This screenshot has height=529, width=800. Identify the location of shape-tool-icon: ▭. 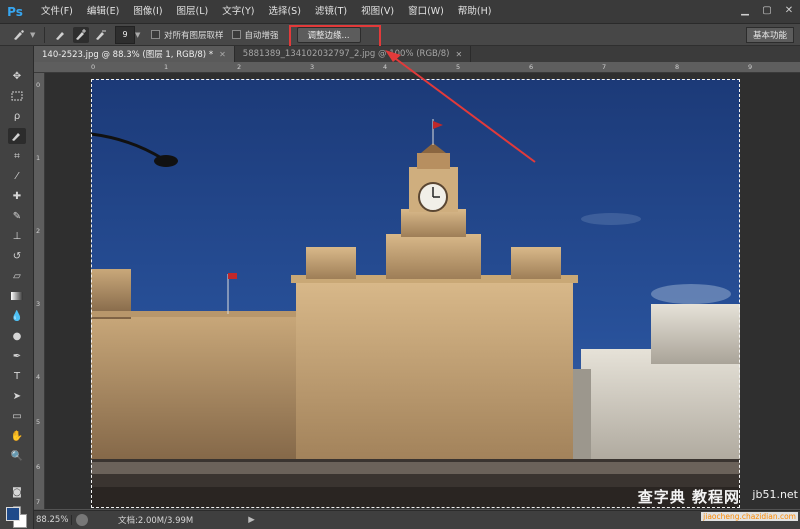
(17, 416).